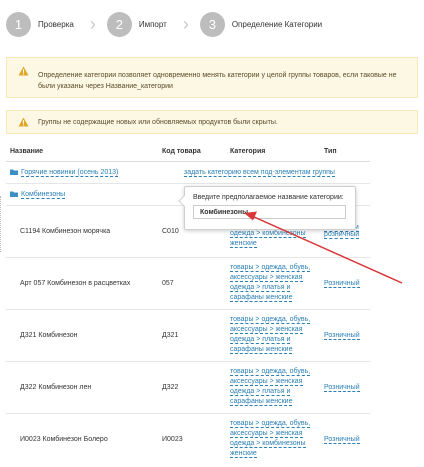  Describe the element at coordinates (192, 438) in the screenshot. I see `product-code: И0023` at that location.